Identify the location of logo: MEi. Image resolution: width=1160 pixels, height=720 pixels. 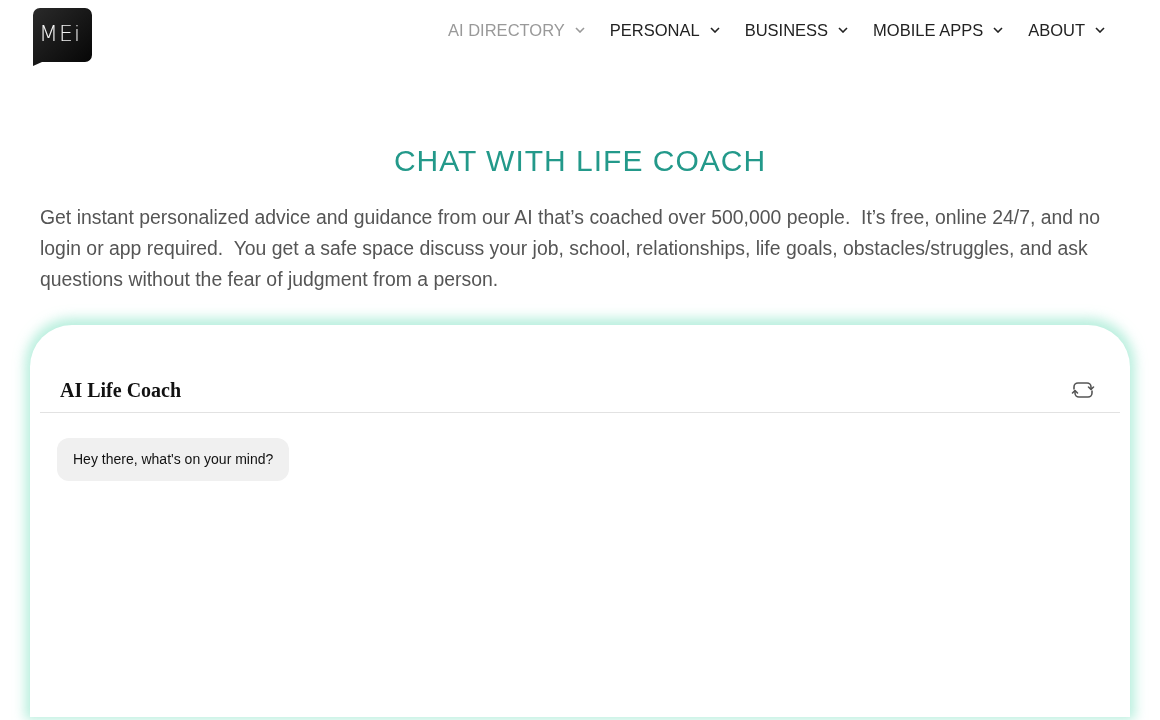
(62, 37).